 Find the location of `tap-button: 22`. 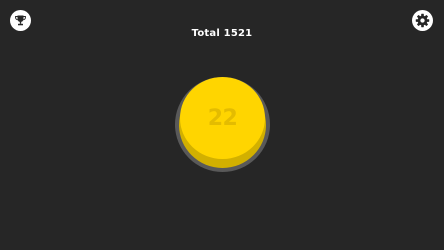

tap-button: 22 is located at coordinates (222, 124).